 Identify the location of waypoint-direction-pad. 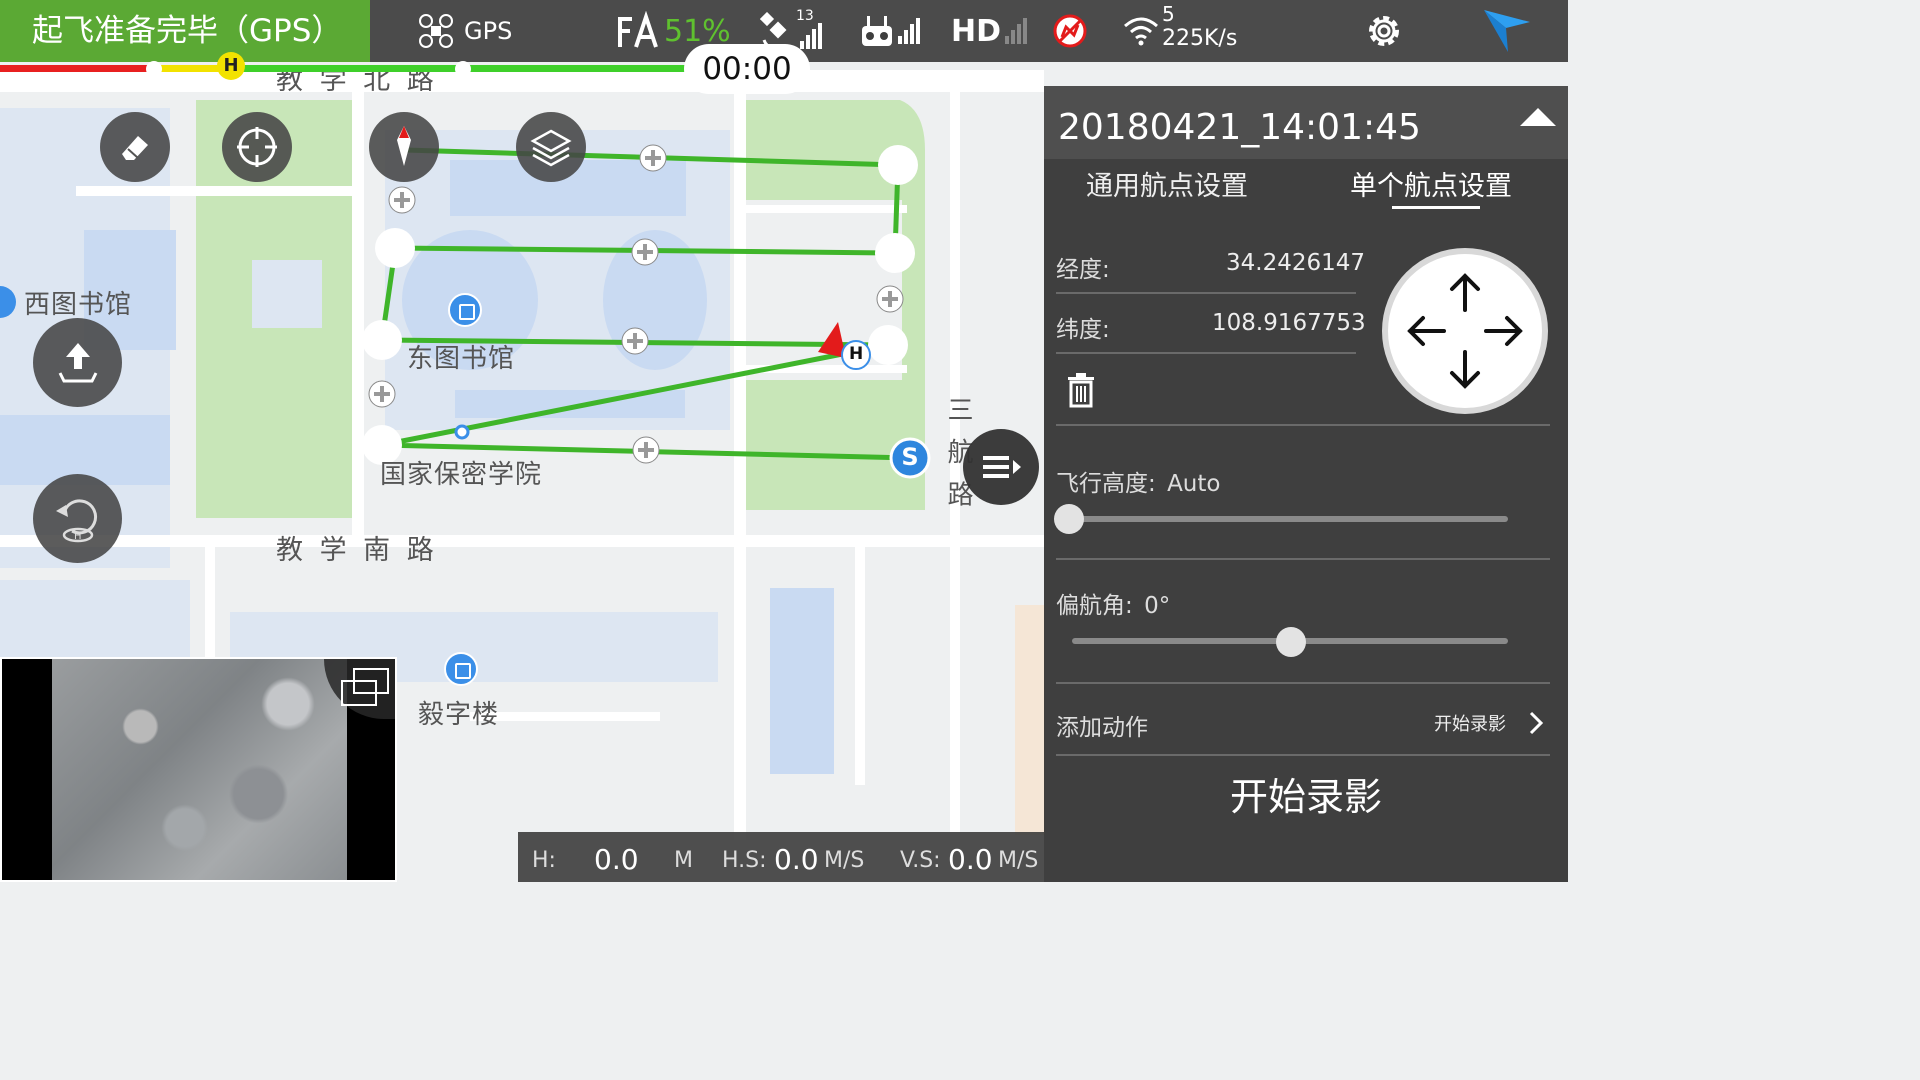
(1465, 331).